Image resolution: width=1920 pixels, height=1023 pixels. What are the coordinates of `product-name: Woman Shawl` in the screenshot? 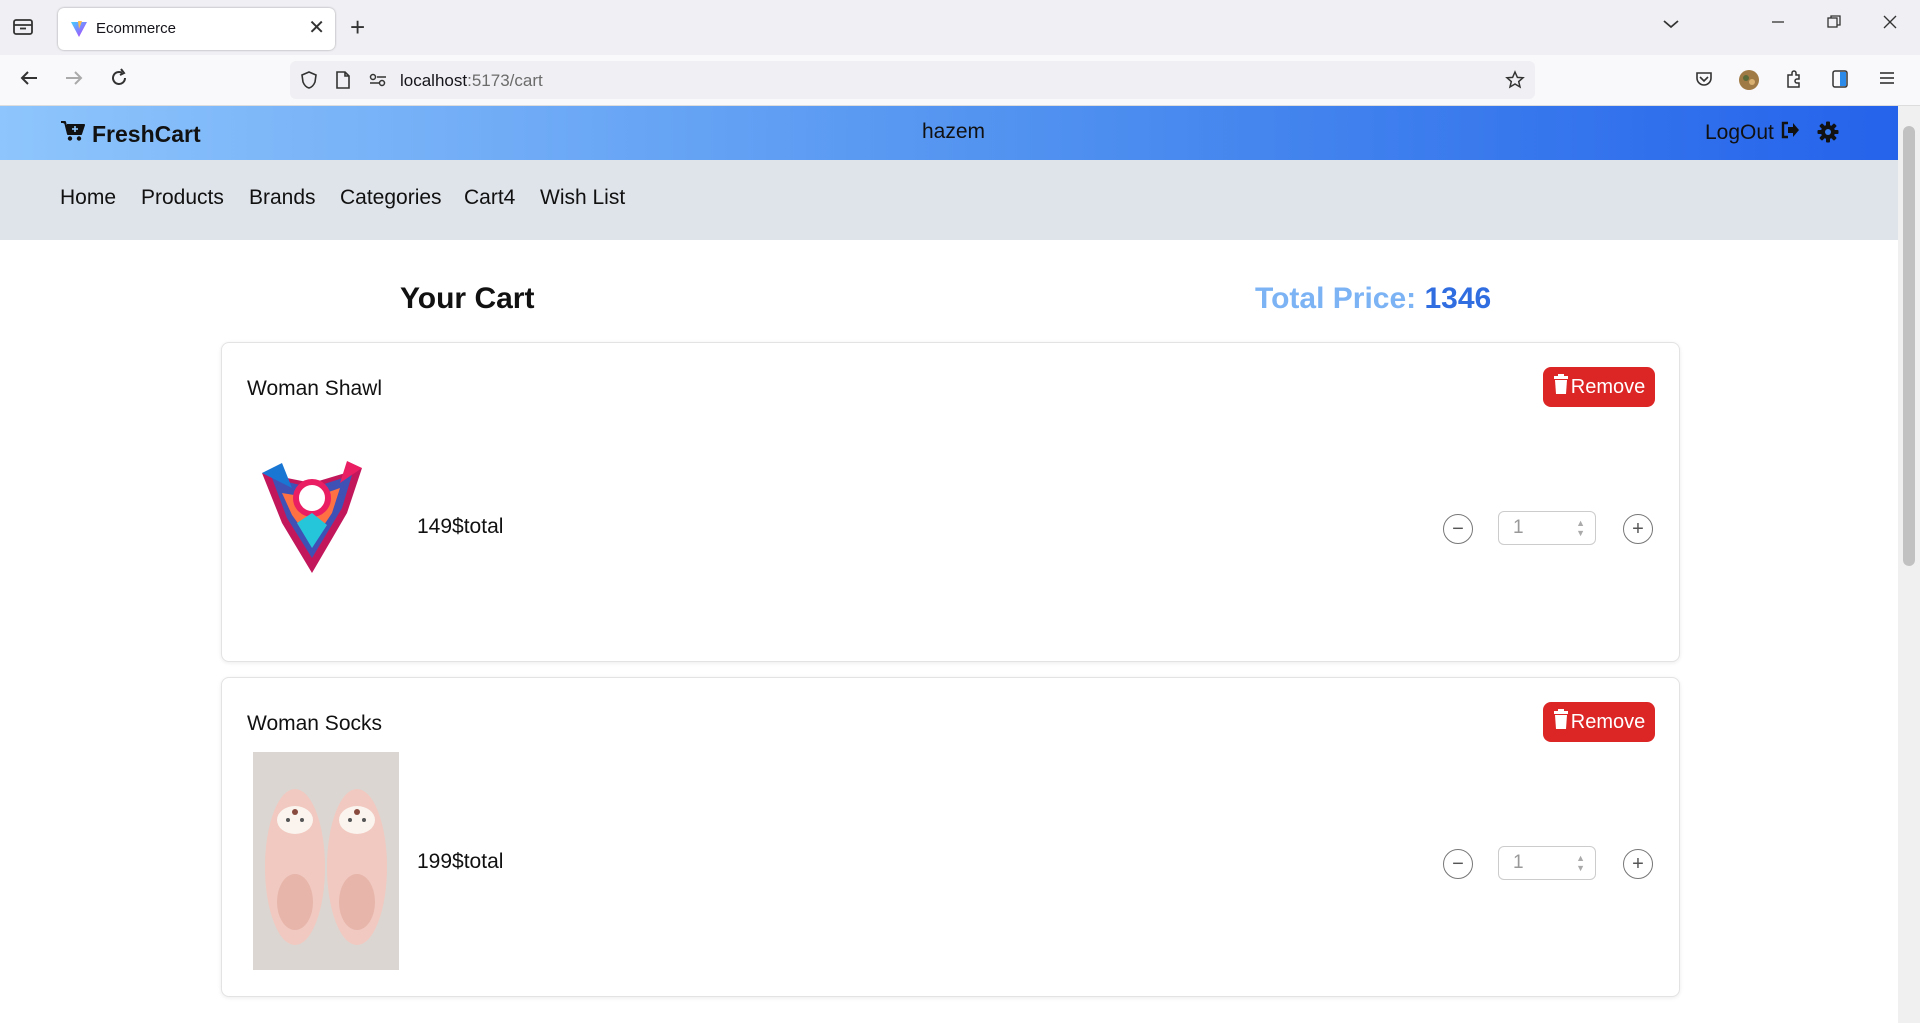 It's located at (315, 388).